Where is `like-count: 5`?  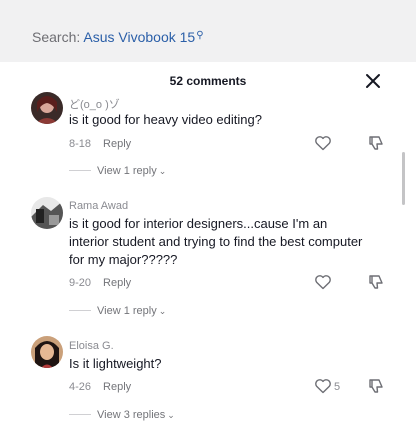
like-count: 5 is located at coordinates (337, 387).